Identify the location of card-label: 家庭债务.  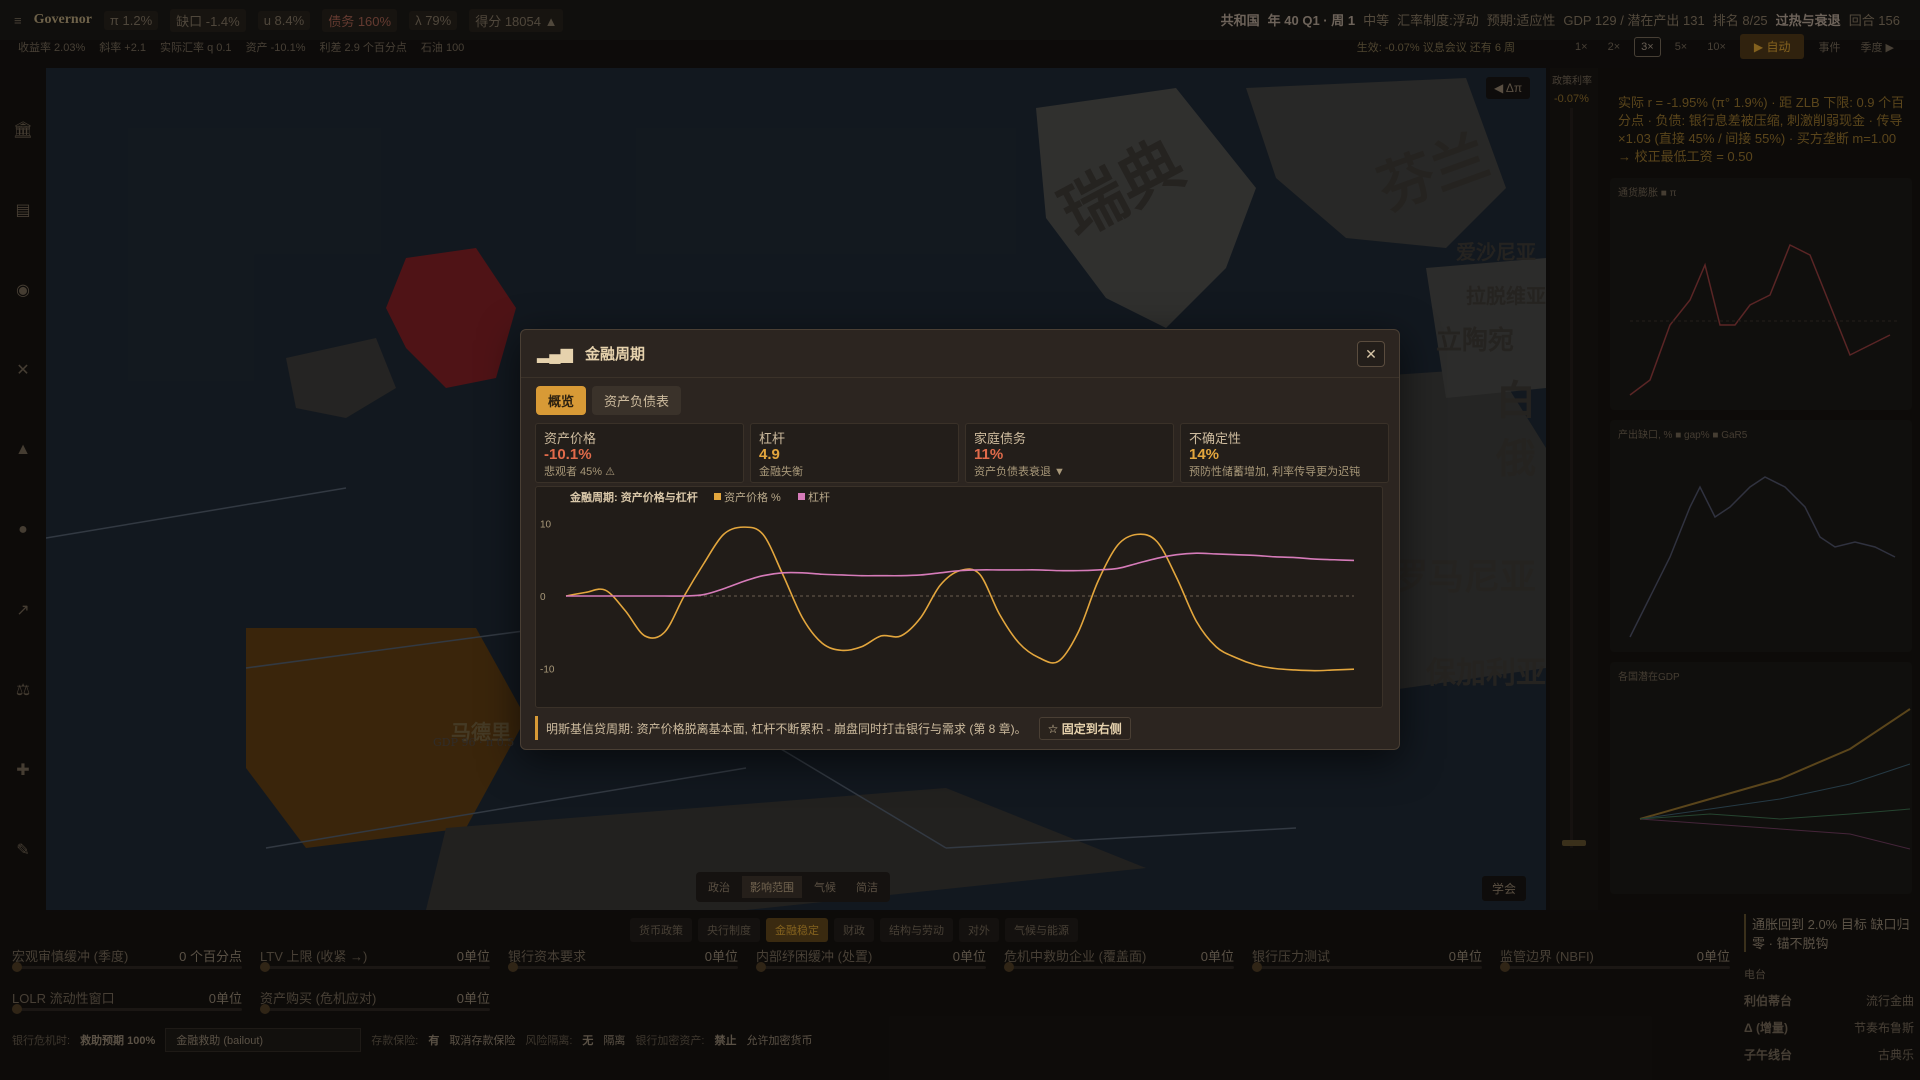
(1000, 438).